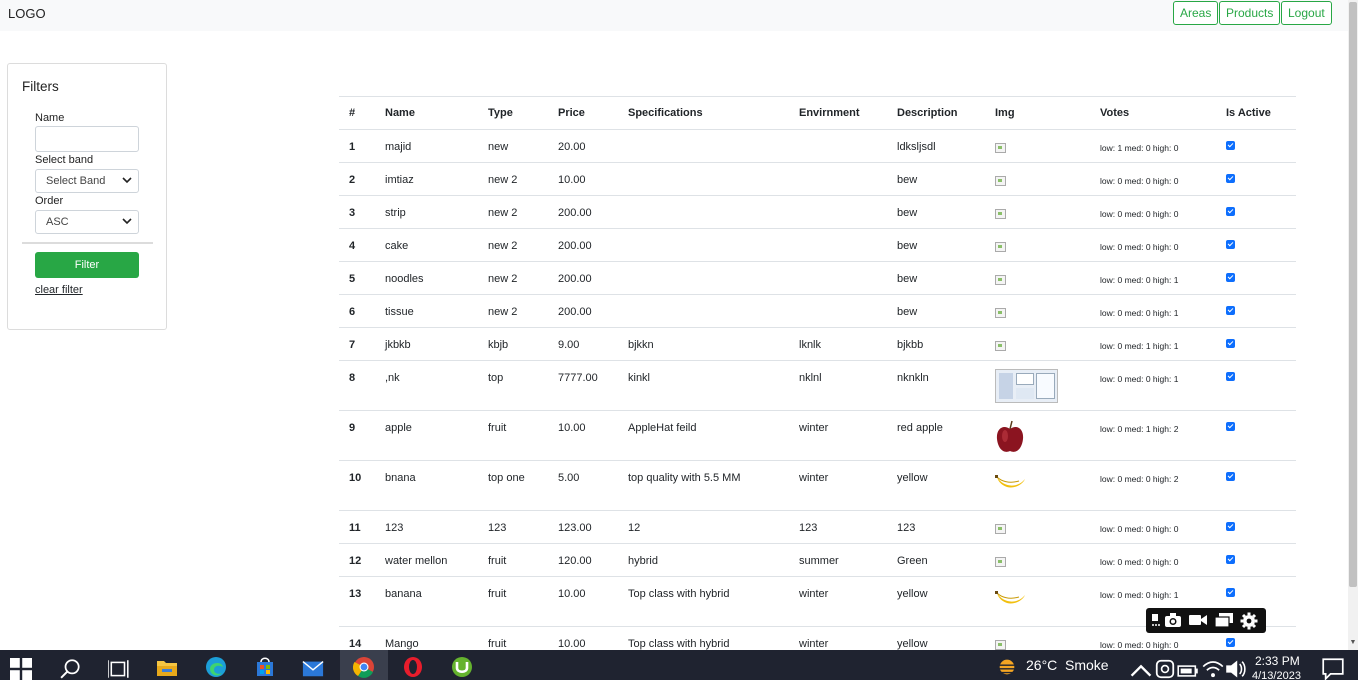 The width and height of the screenshot is (1358, 682). Describe the element at coordinates (1353, 294) in the screenshot. I see `scrollbar-thumb` at that location.